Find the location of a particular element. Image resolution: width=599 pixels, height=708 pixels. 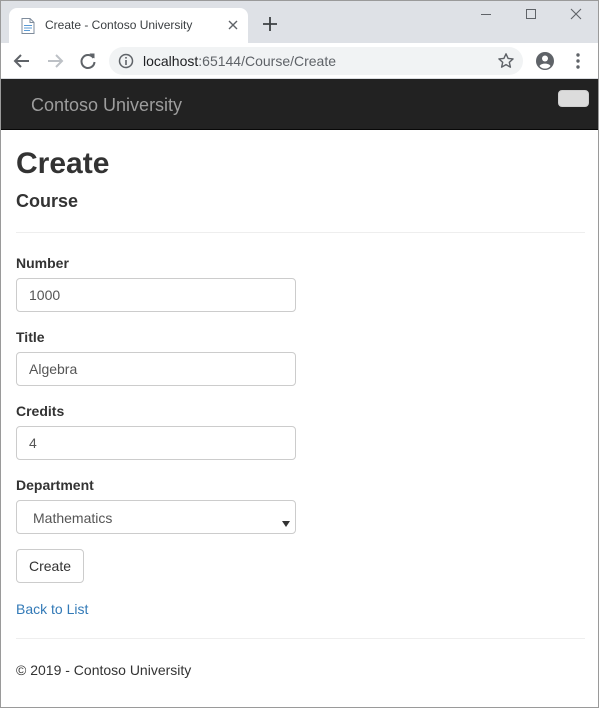

close-icon is located at coordinates (233, 25).